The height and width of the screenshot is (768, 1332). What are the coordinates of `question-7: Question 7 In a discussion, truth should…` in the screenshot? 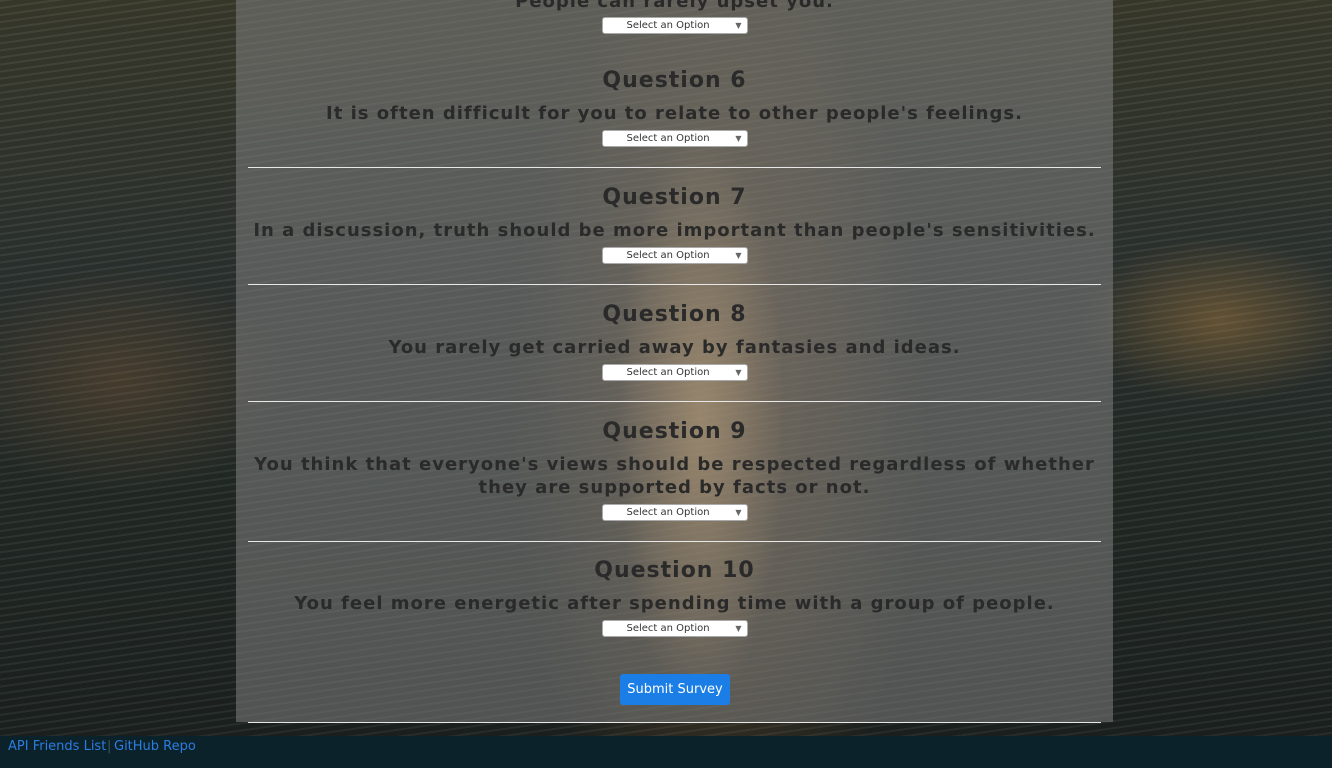 It's located at (674, 224).